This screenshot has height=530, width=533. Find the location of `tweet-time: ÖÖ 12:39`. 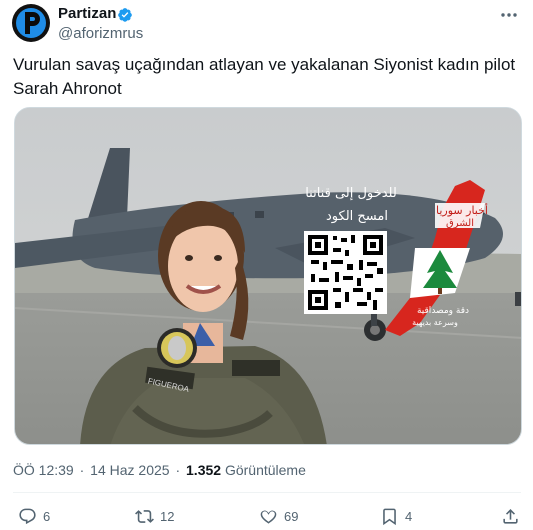

tweet-time: ÖÖ 12:39 is located at coordinates (43, 470).